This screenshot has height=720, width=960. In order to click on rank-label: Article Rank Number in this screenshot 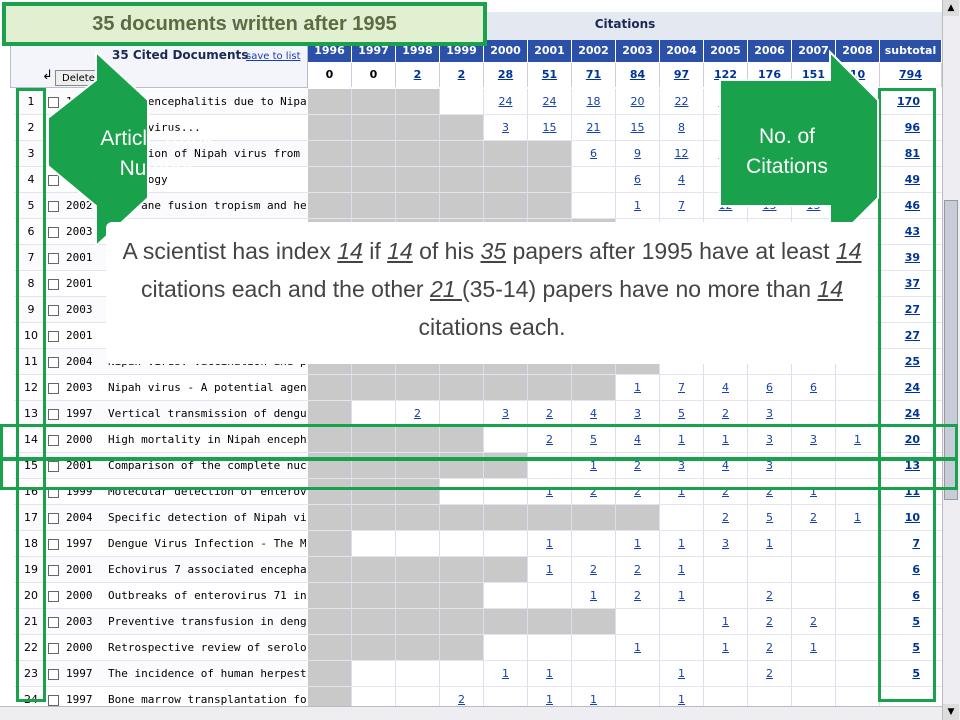, I will do `click(157, 153)`.